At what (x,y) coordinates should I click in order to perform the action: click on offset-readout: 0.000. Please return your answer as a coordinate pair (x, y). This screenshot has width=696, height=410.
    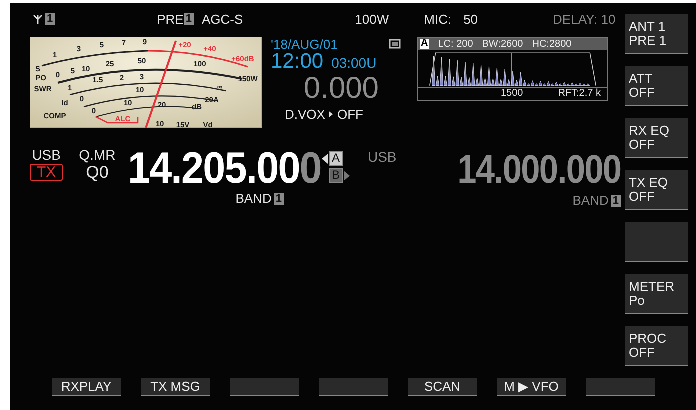
    Looking at the image, I should click on (341, 89).